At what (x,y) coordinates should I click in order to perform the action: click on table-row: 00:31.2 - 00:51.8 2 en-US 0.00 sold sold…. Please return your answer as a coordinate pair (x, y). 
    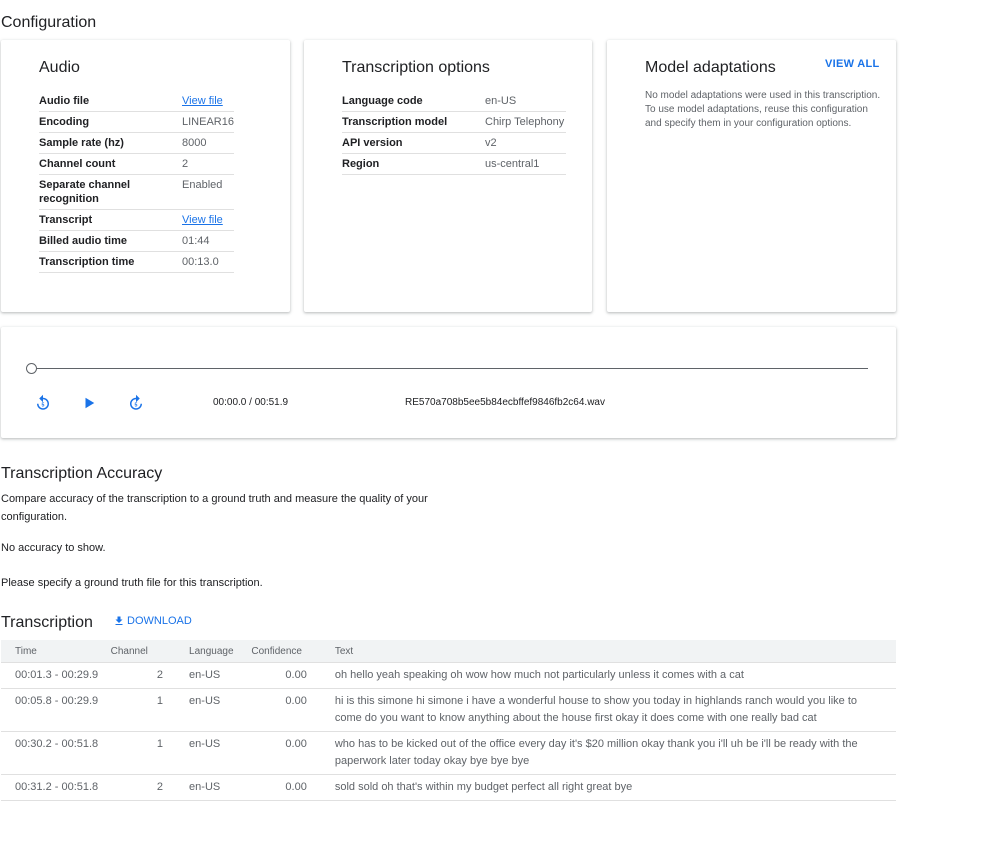
    Looking at the image, I should click on (448, 787).